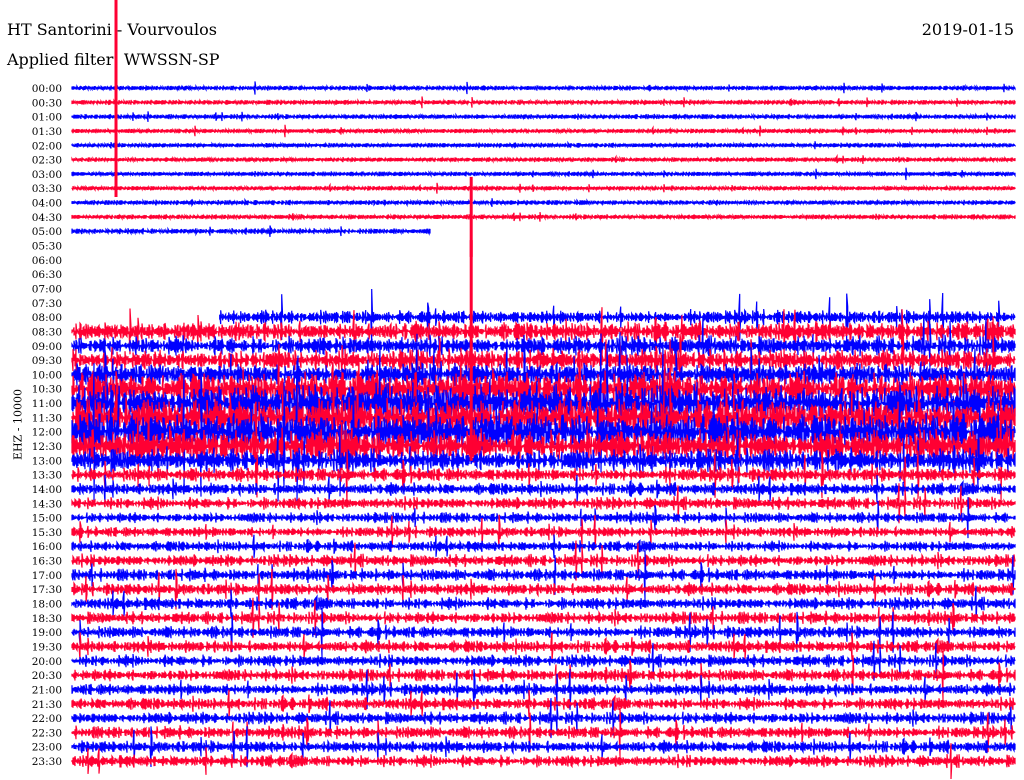 The image size is (1024, 780). What do you see at coordinates (47, 690) in the screenshot?
I see `row-time-label: 21:00` at bounding box center [47, 690].